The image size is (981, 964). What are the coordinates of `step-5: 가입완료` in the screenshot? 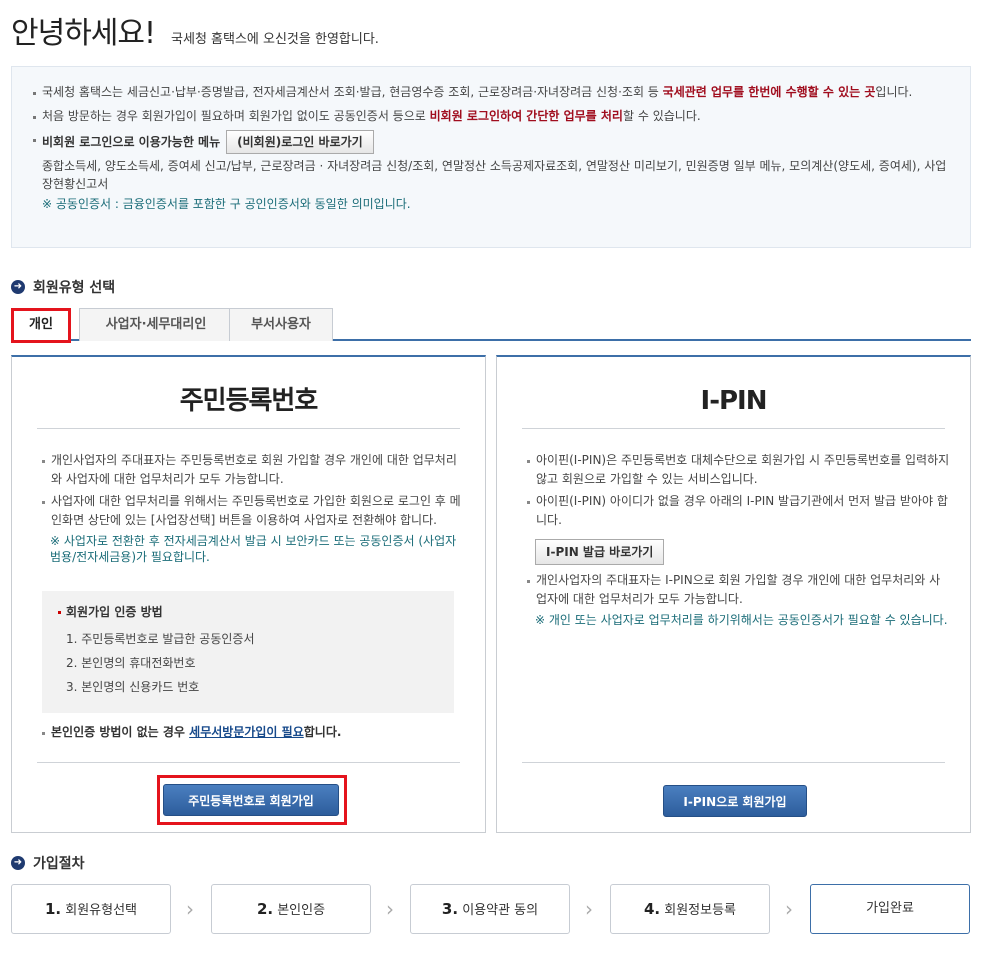 It's located at (890, 909).